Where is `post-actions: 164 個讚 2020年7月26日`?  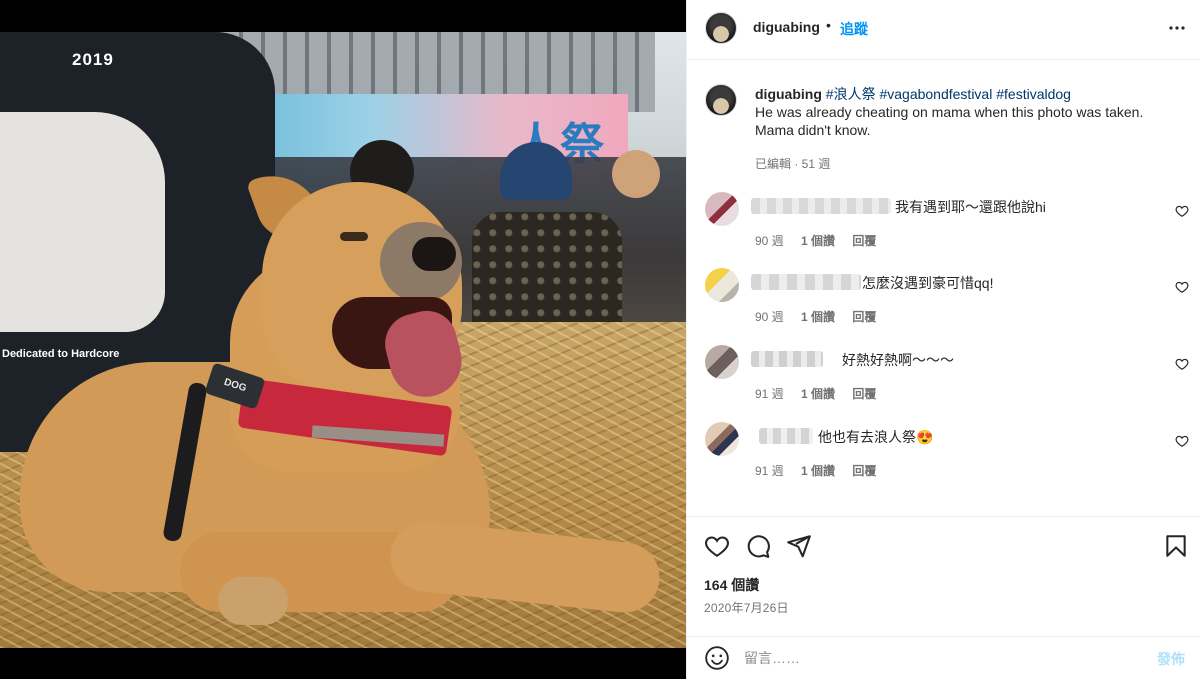 post-actions: 164 個讚 2020年7月26日 is located at coordinates (943, 576).